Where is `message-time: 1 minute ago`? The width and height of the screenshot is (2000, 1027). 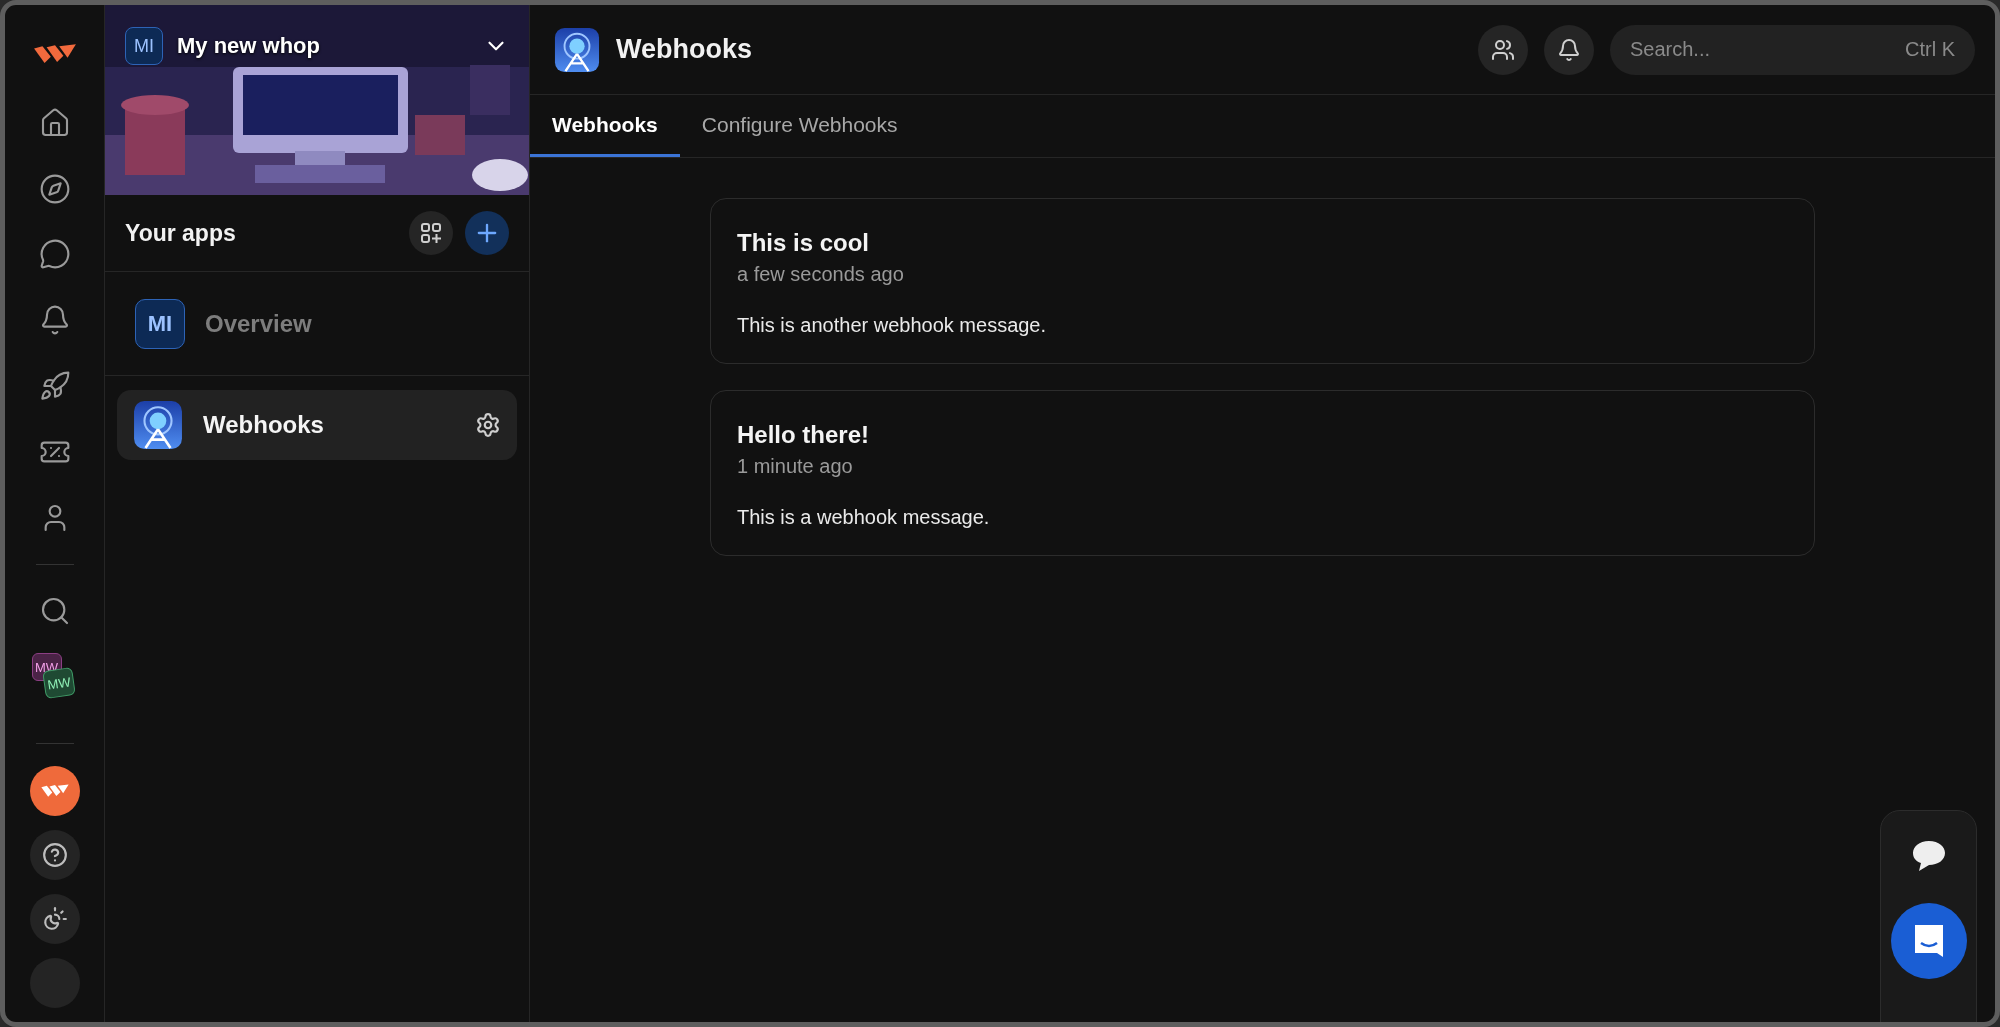
message-time: 1 minute ago is located at coordinates (795, 466).